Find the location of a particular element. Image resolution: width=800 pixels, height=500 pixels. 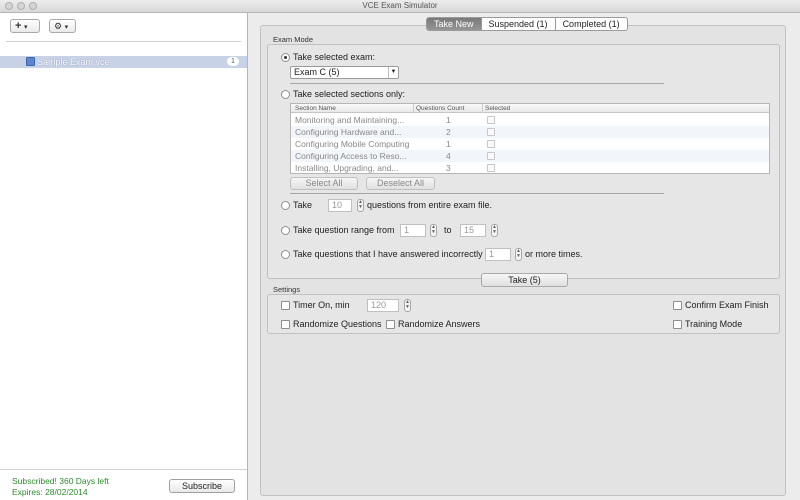

take-label: Take is located at coordinates (303, 205).